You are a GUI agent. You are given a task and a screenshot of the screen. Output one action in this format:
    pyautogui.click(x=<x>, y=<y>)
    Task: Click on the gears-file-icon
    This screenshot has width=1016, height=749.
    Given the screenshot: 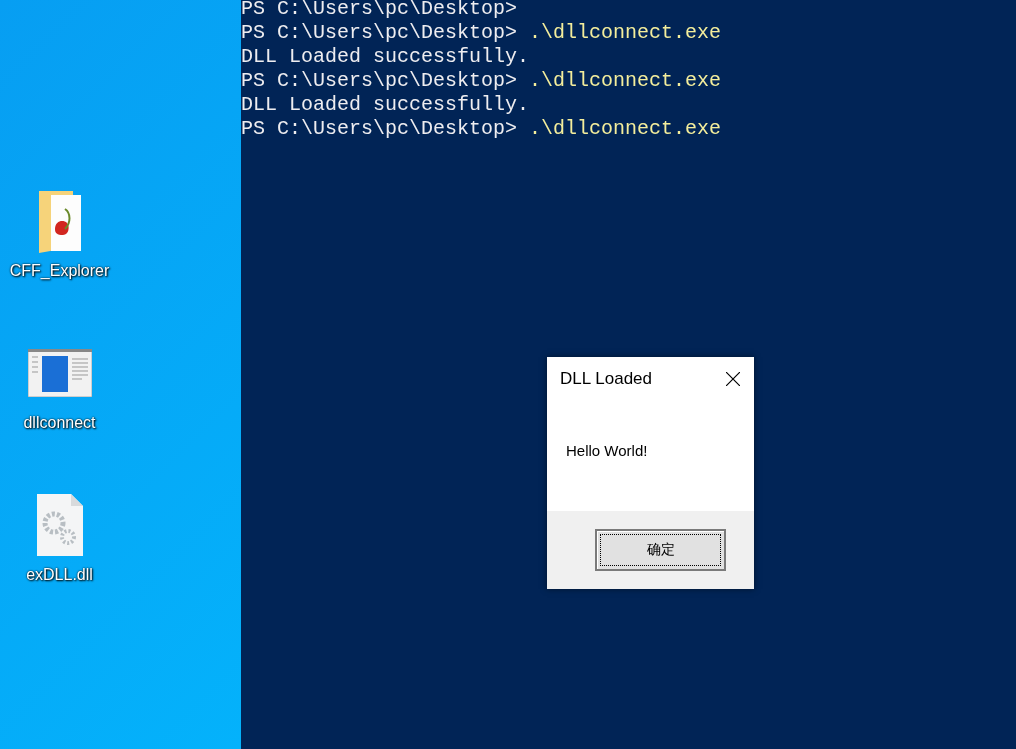 What is the action you would take?
    pyautogui.click(x=59, y=525)
    